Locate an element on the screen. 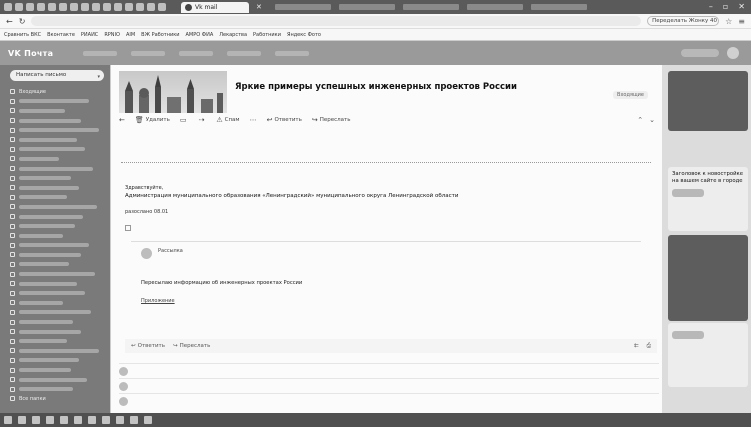 This screenshot has width=751, height=427. reply-button: ↩ Ответить is located at coordinates (284, 120).